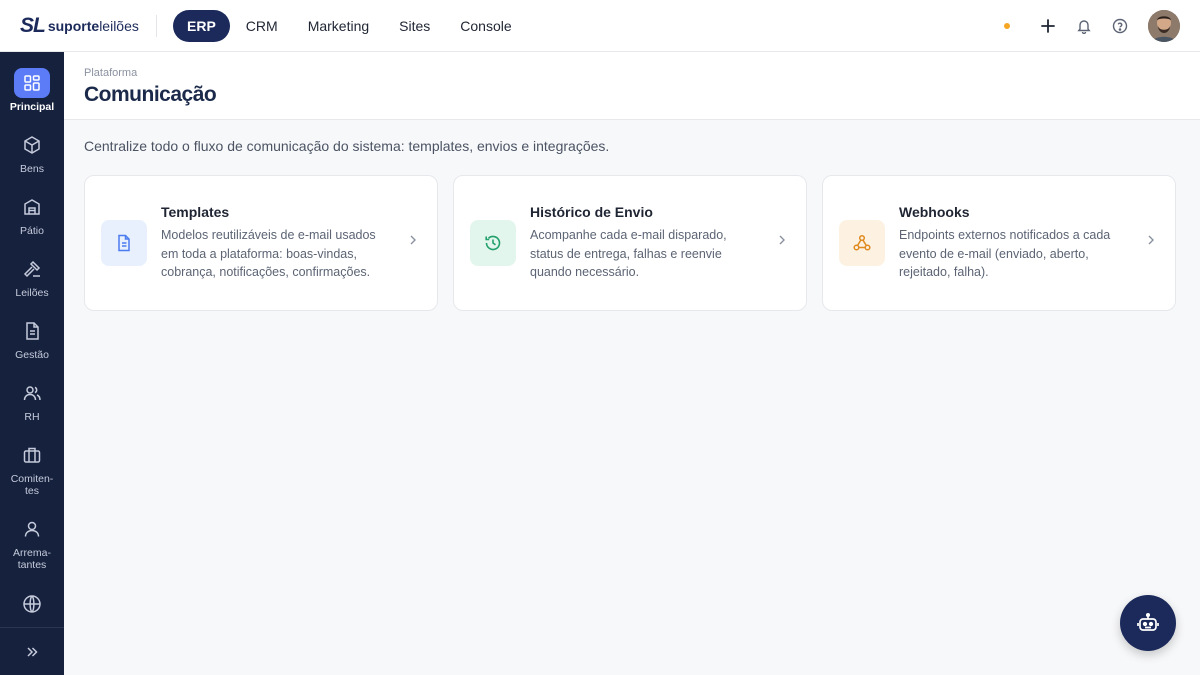 This screenshot has height=675, width=1200. I want to click on add-button, so click(1048, 26).